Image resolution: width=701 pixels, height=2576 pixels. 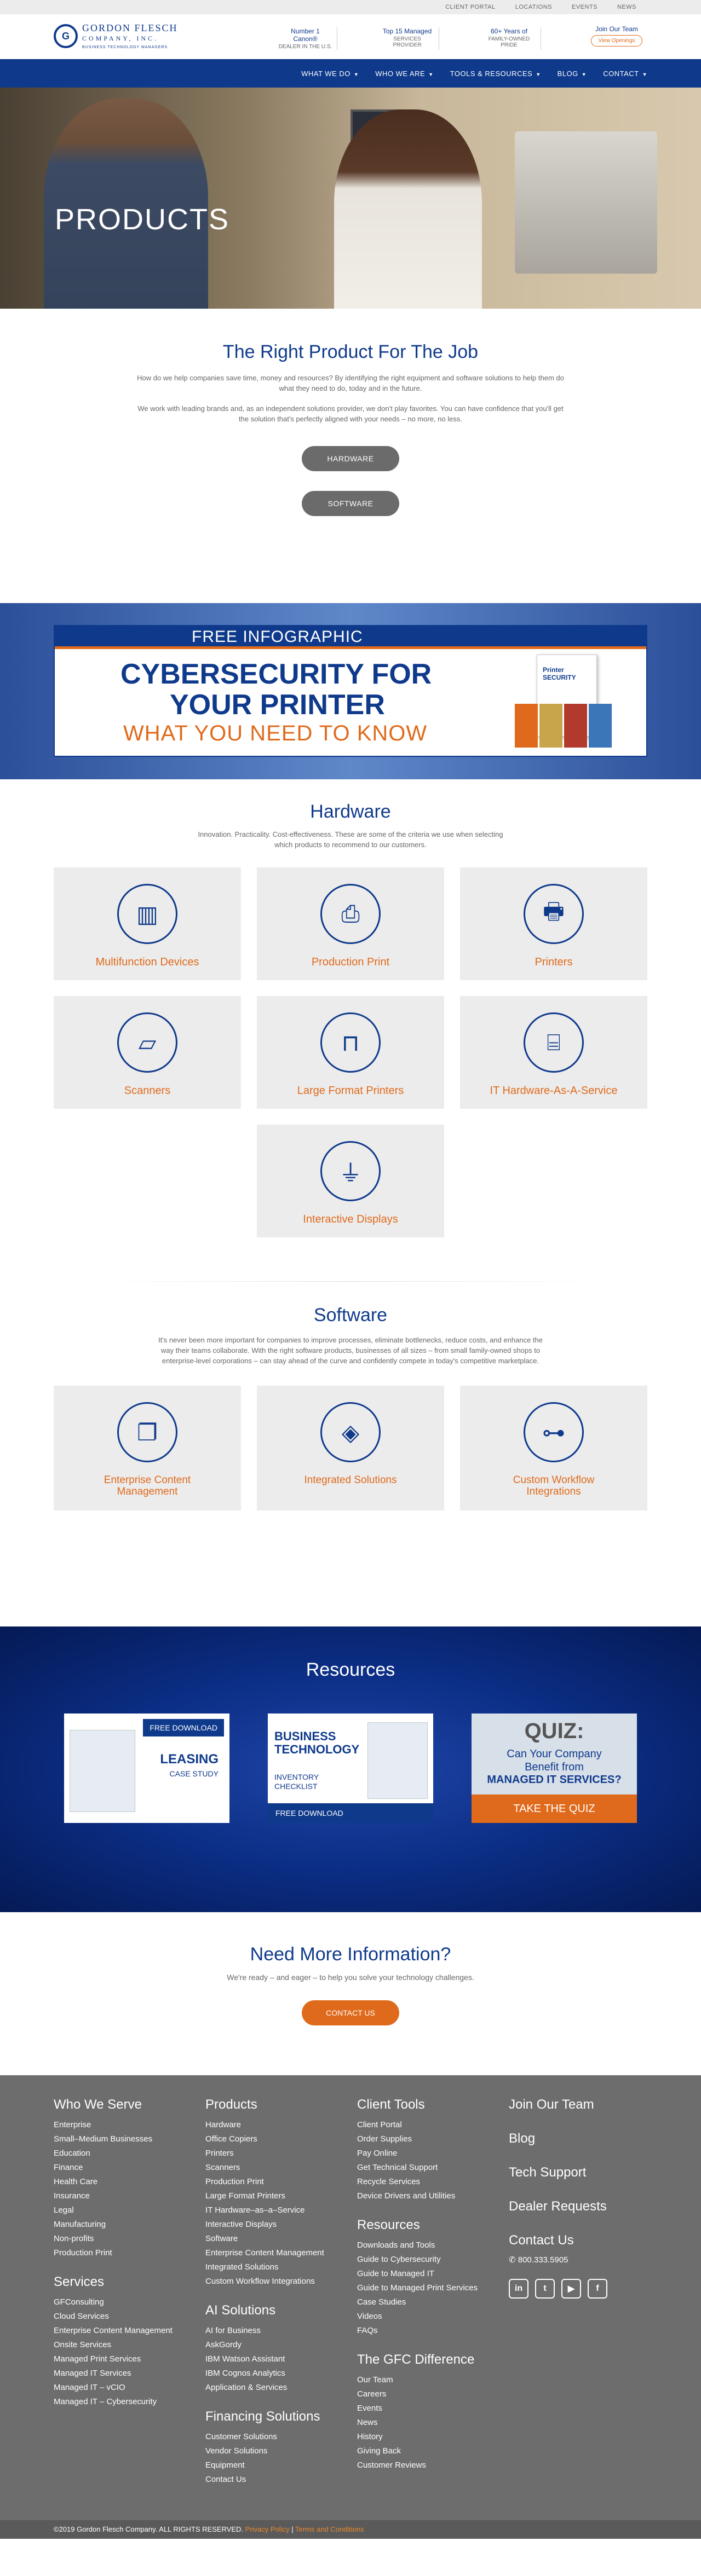 I want to click on footer-link: Managed Print Services, so click(x=123, y=2359).